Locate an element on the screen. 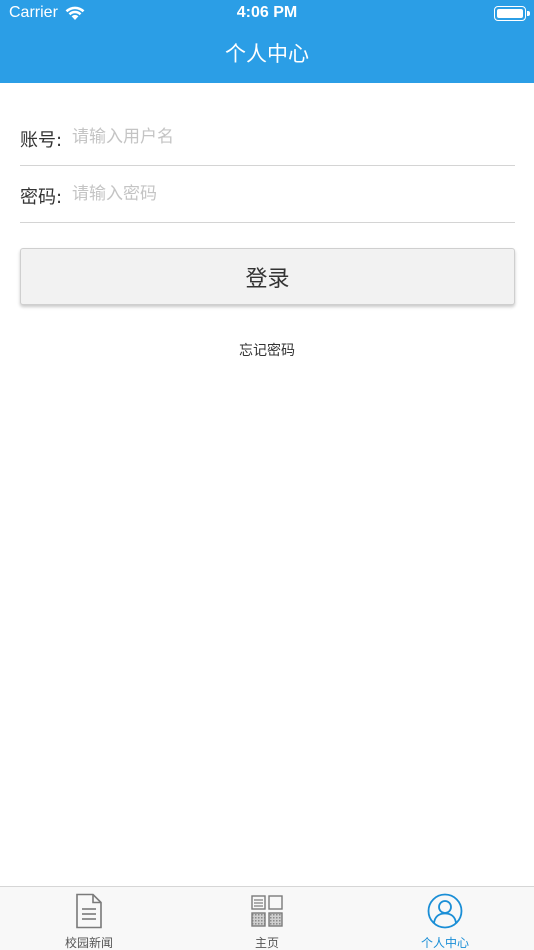  app-header: Carrier 4:06 PM 个人中心 is located at coordinates (267, 41).